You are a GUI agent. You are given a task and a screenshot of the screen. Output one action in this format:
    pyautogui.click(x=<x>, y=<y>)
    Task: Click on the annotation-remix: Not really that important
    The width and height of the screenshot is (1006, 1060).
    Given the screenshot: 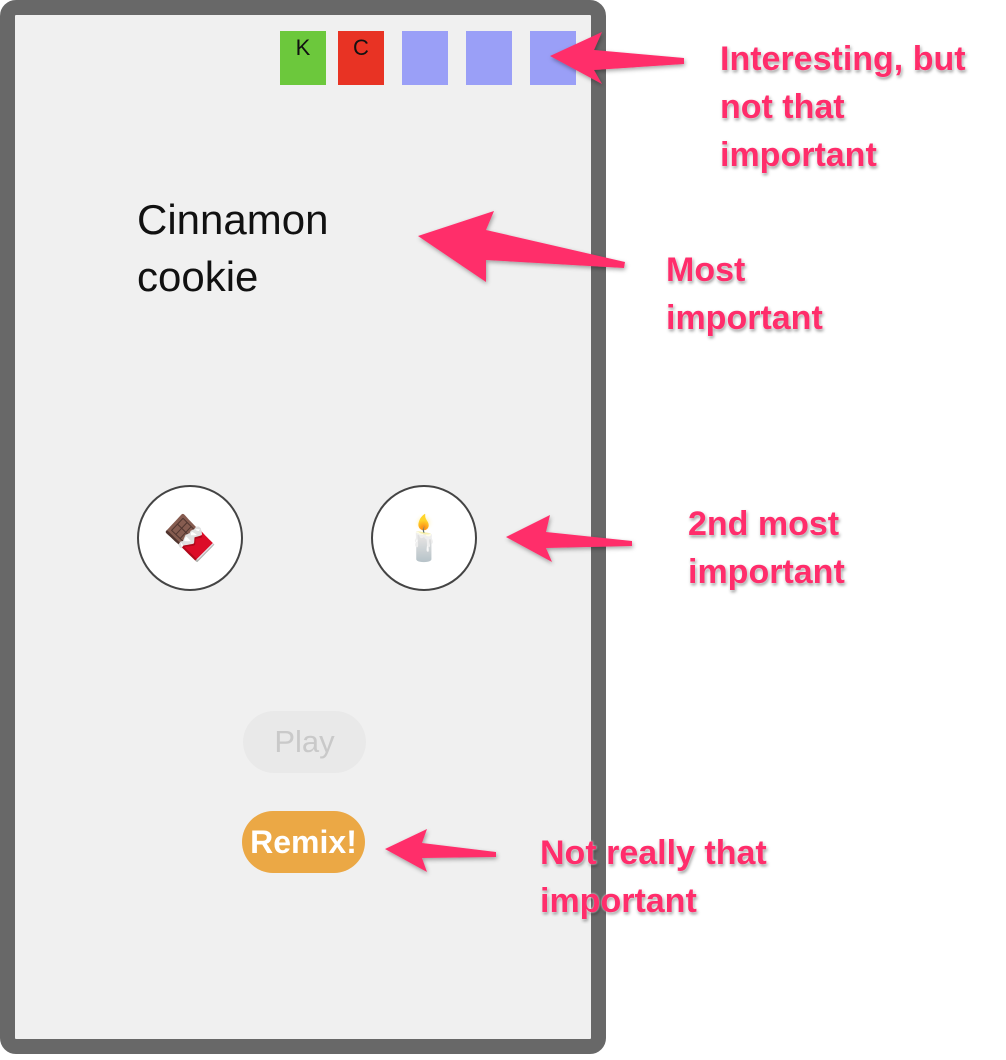 What is the action you would take?
    pyautogui.click(x=653, y=877)
    